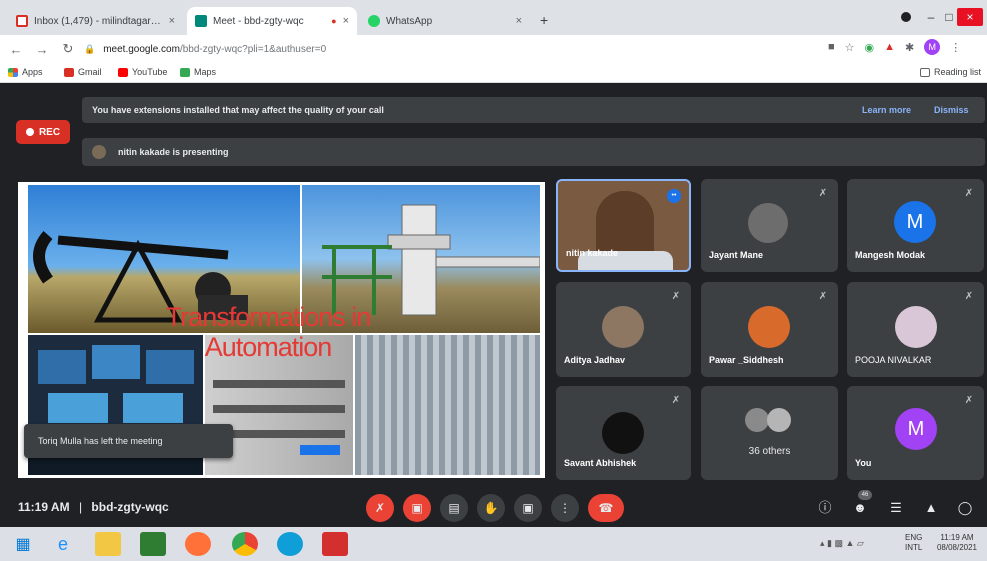 Image resolution: width=987 pixels, height=561 pixels. What do you see at coordinates (865, 495) in the screenshot?
I see `people-count-badge: 46` at bounding box center [865, 495].